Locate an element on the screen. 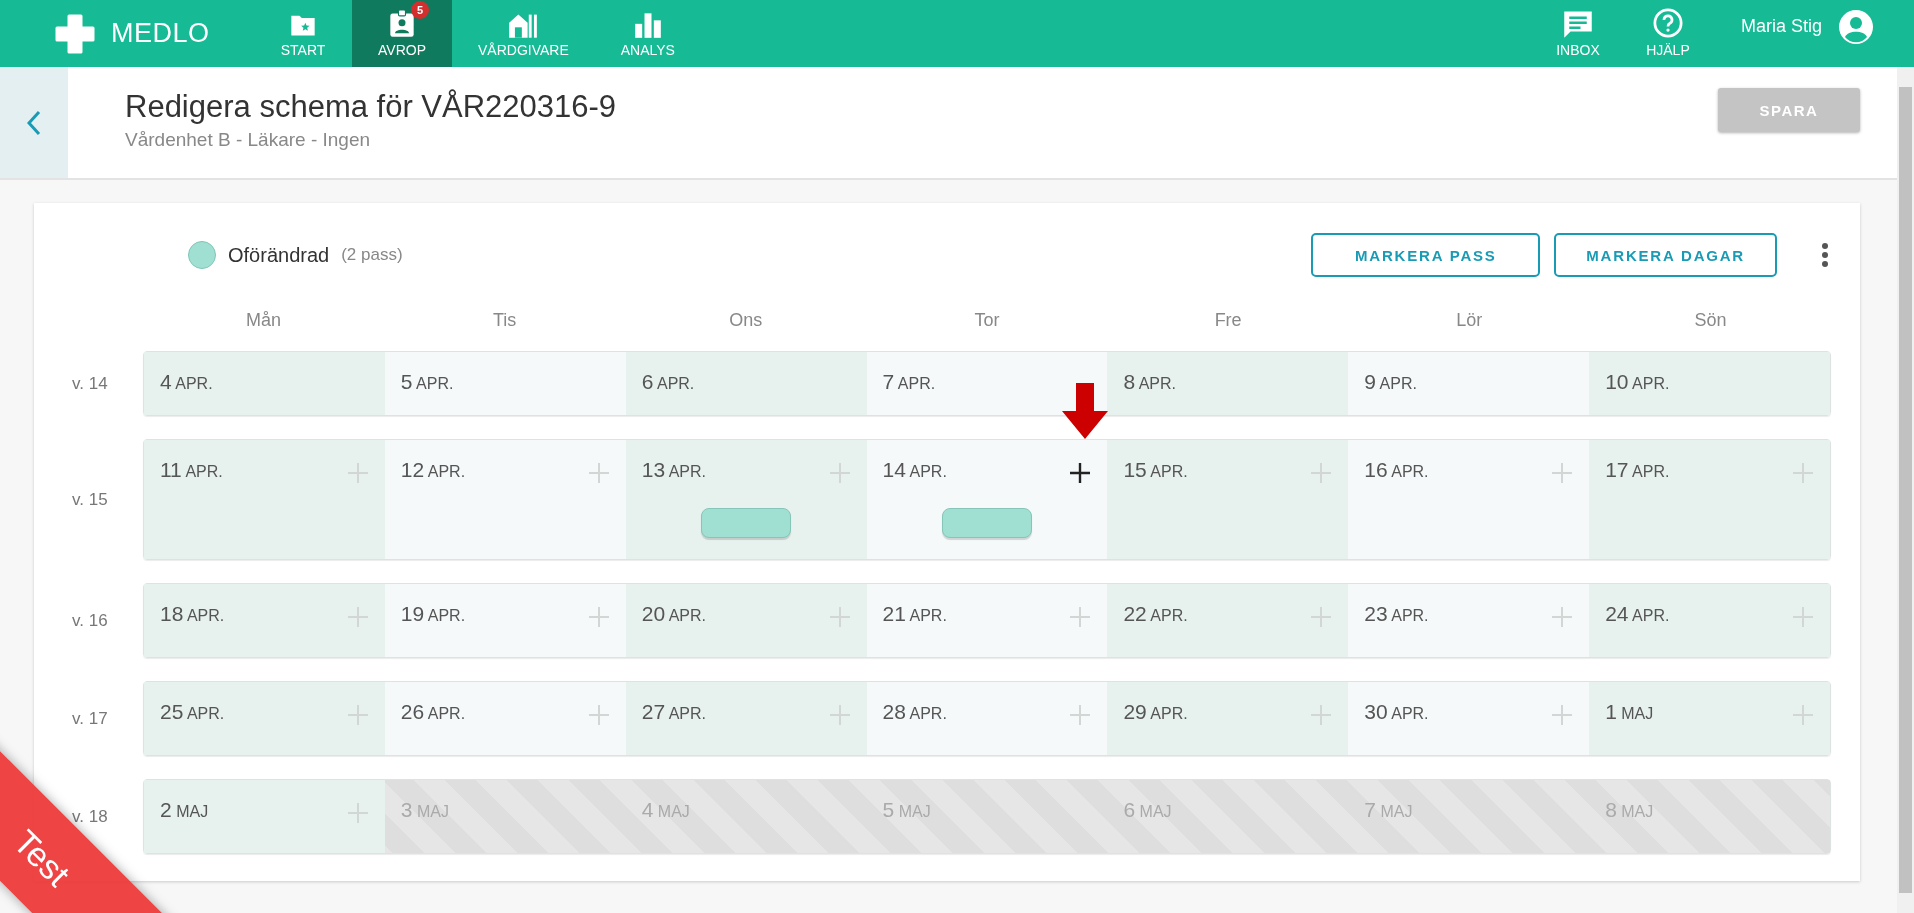 The width and height of the screenshot is (1914, 913). day-cell: 14 APR. is located at coordinates (987, 499).